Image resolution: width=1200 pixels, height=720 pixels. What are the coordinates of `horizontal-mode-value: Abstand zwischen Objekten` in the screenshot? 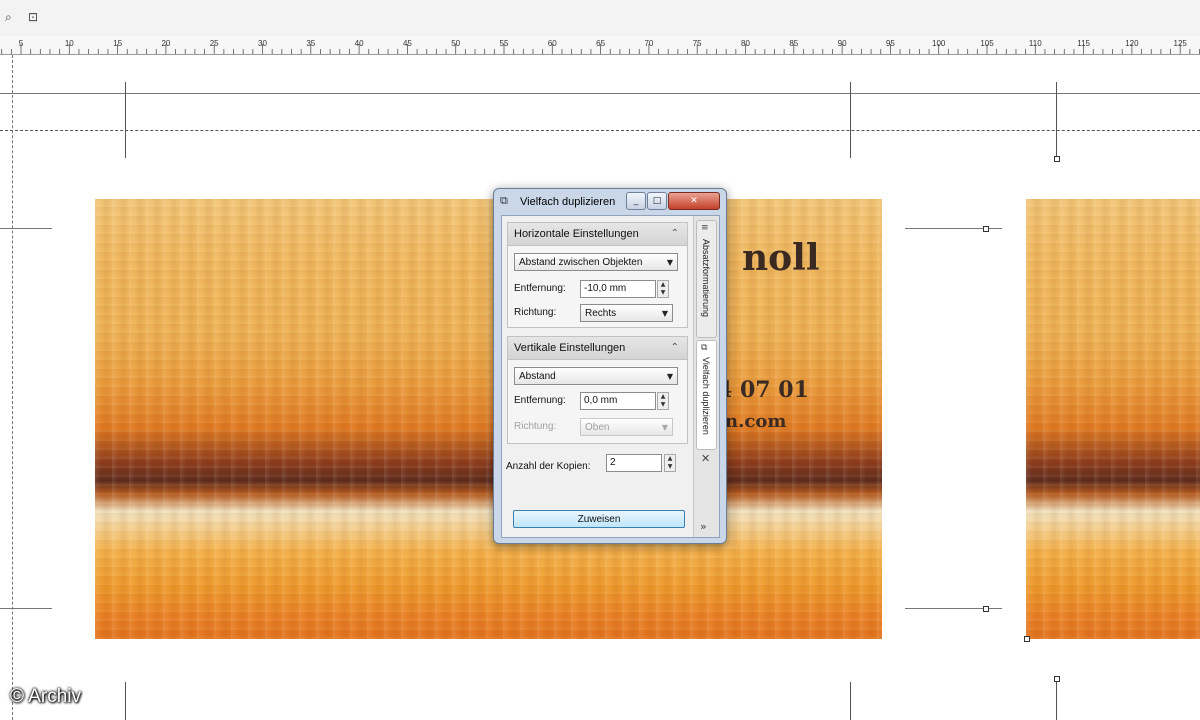 It's located at (581, 262).